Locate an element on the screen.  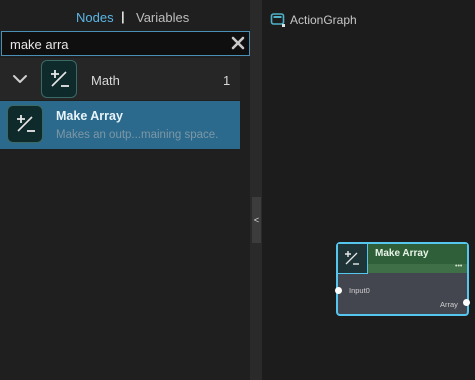
input-pin is located at coordinates (338, 290).